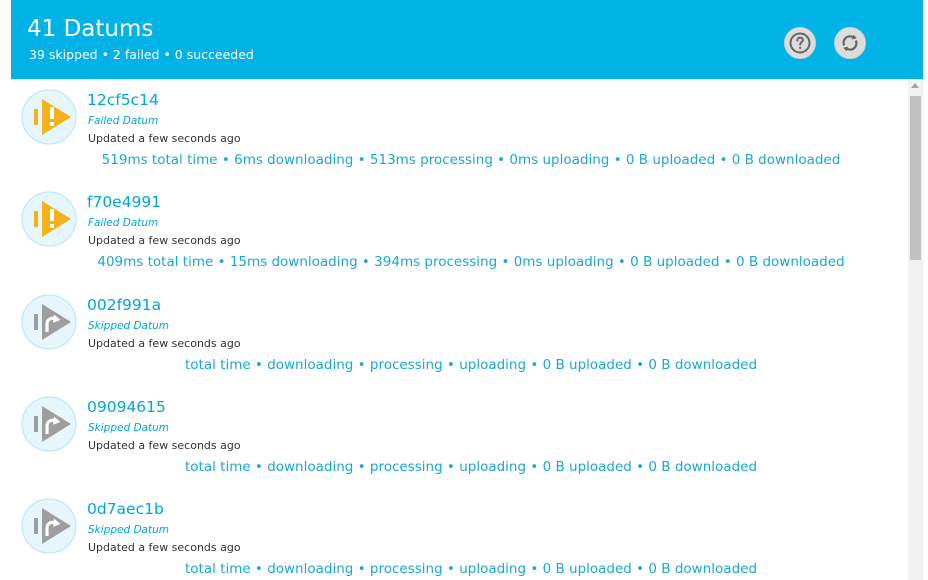 The height and width of the screenshot is (580, 928). What do you see at coordinates (123, 100) in the screenshot?
I see `datum-id: 12cf5c14` at bounding box center [123, 100].